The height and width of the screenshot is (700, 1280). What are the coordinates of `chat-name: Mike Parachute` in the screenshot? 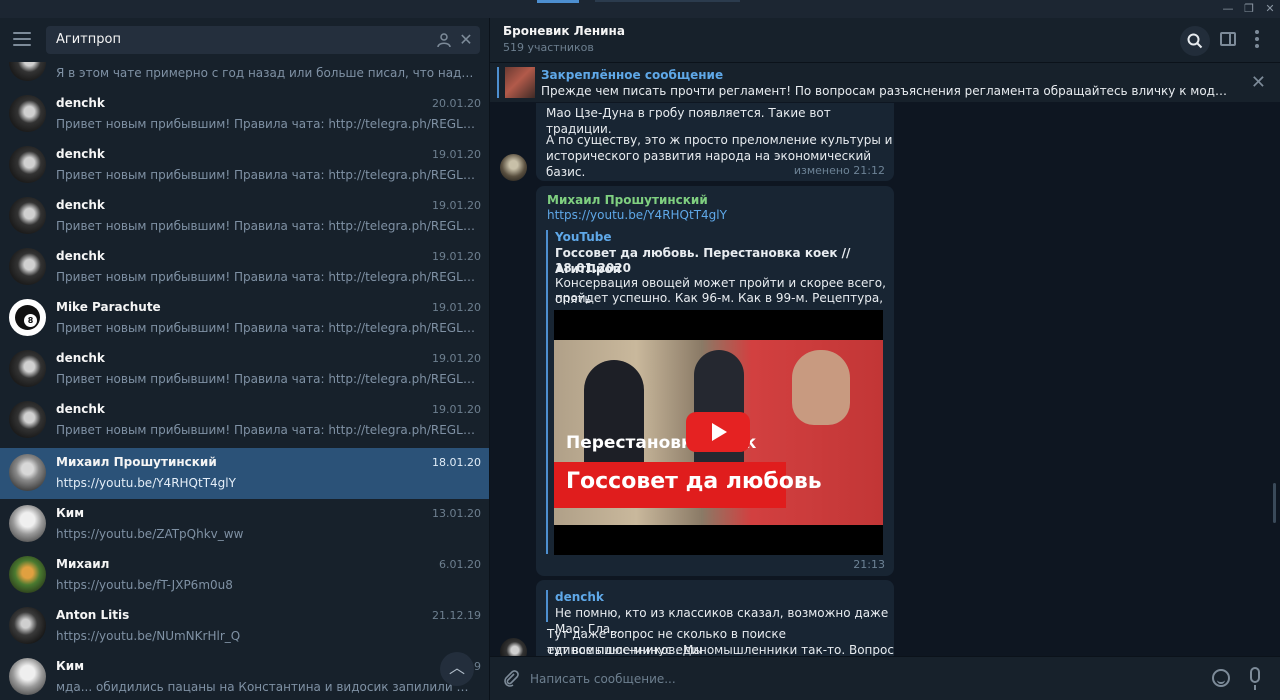 It's located at (108, 307).